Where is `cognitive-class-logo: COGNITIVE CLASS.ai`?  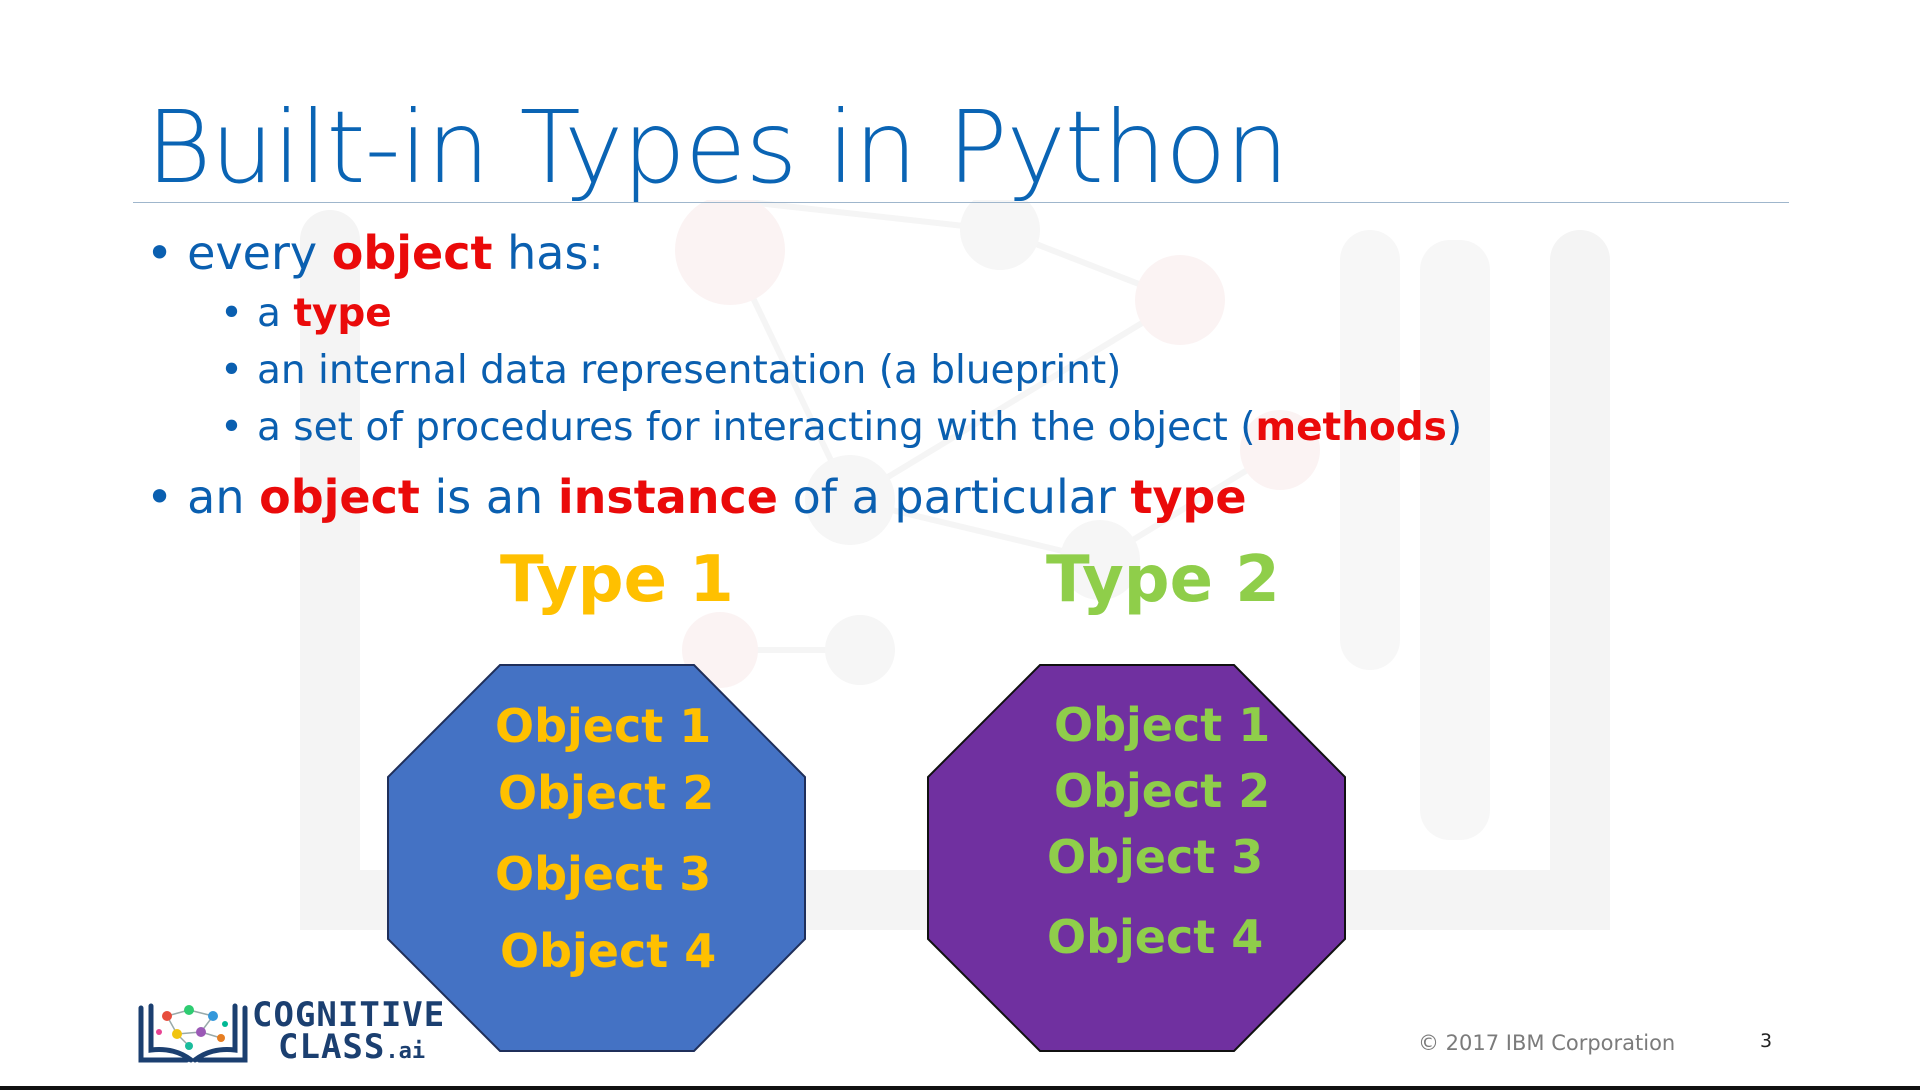
cognitive-class-logo: COGNITIVE CLASS.ai is located at coordinates (290, 1033).